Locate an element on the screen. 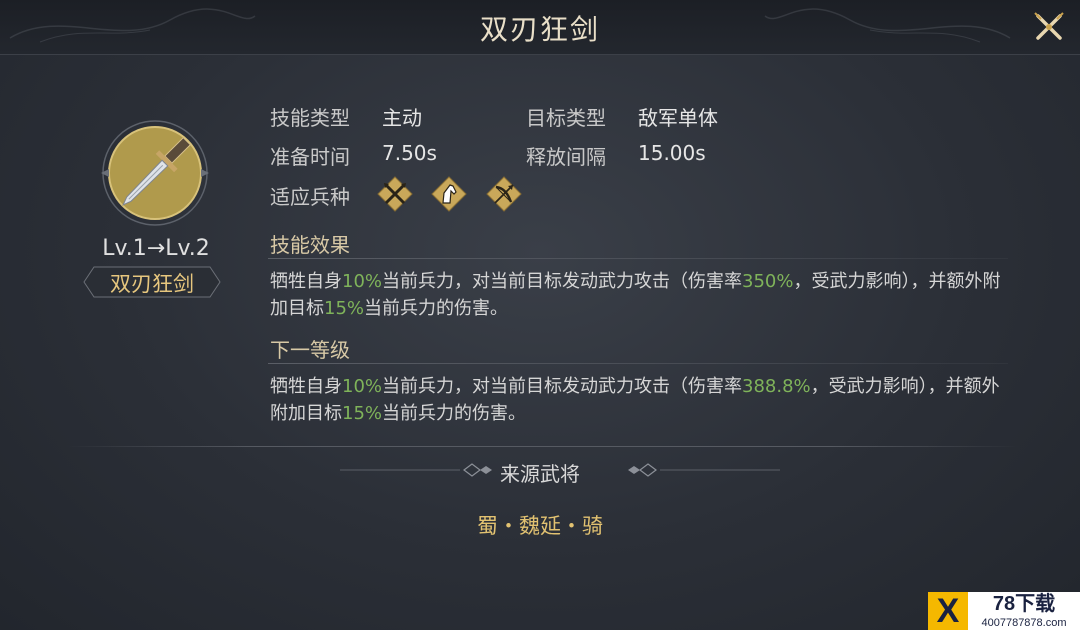  page-title: 双刃狂剑 is located at coordinates (539, 29).